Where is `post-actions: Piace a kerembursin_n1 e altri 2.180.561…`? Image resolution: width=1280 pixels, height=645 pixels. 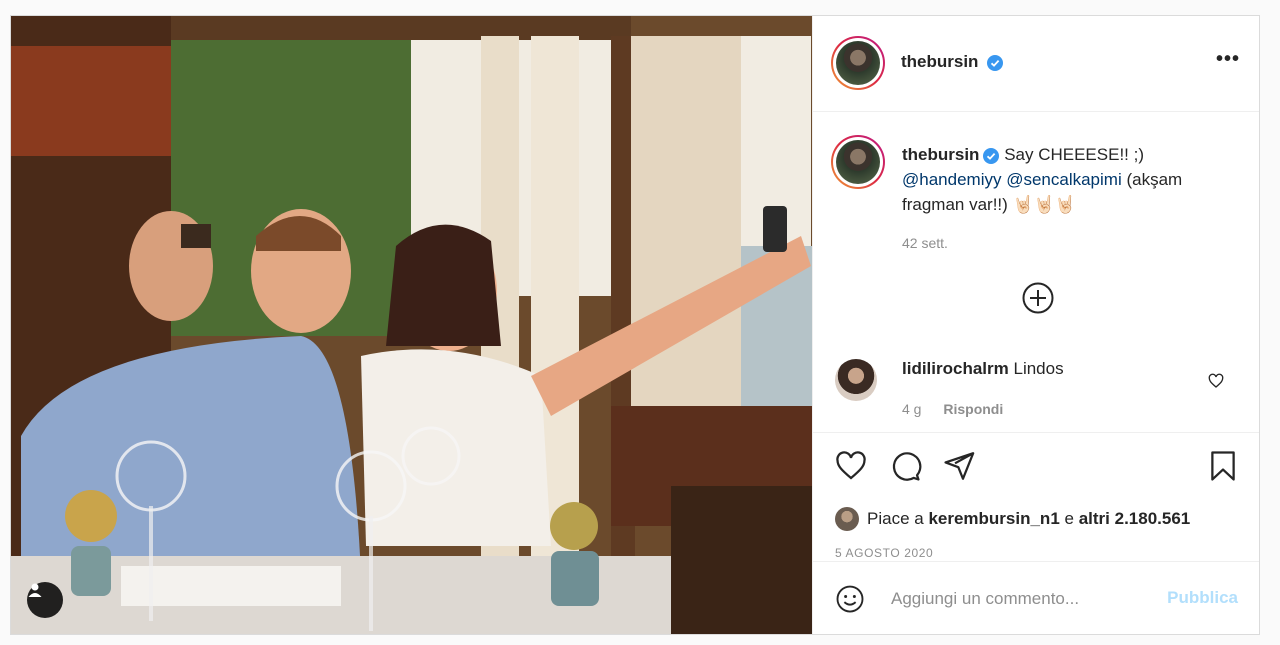 post-actions: Piace a kerembursin_n1 e altri 2.180.561… is located at coordinates (1036, 496).